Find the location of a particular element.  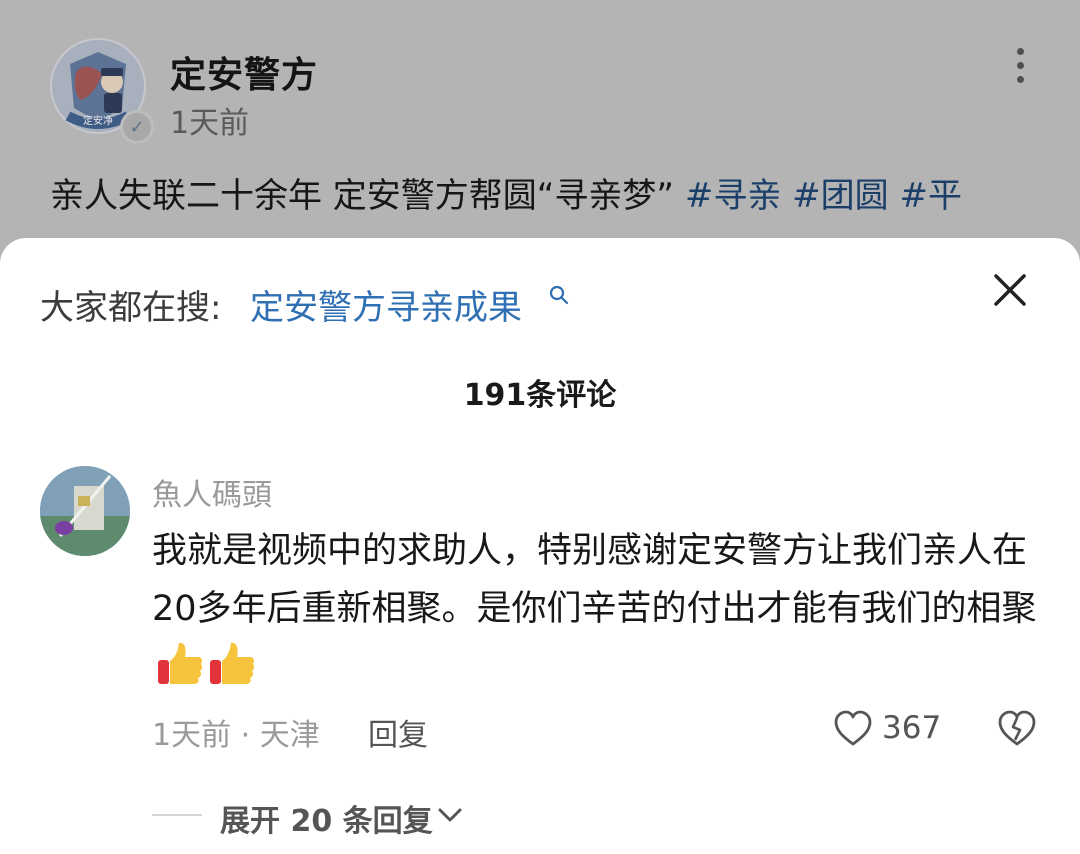

post-author-name: 定安警方 is located at coordinates (244, 72).